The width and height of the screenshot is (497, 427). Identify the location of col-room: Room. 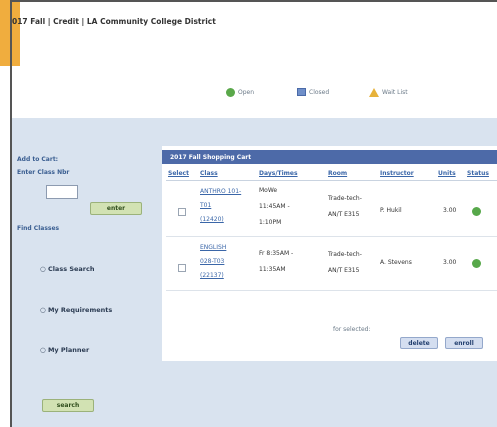
(337, 173).